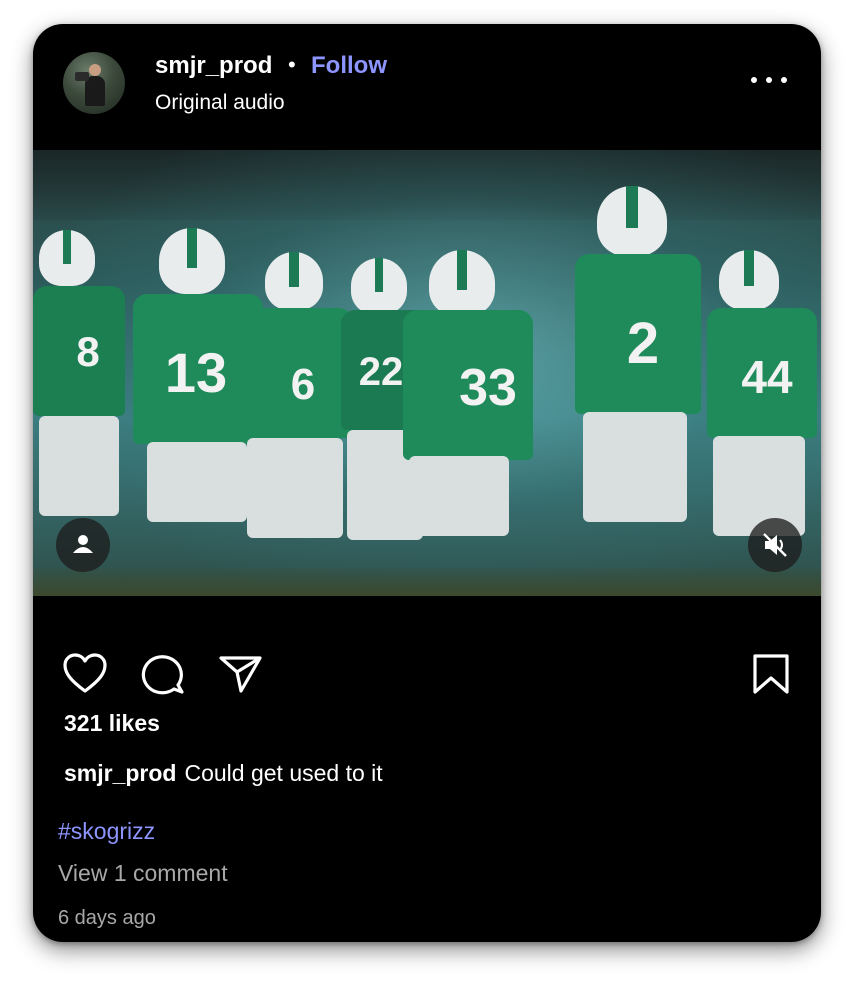 The image size is (854, 984). Describe the element at coordinates (427, 582) in the screenshot. I see `field-ground` at that location.